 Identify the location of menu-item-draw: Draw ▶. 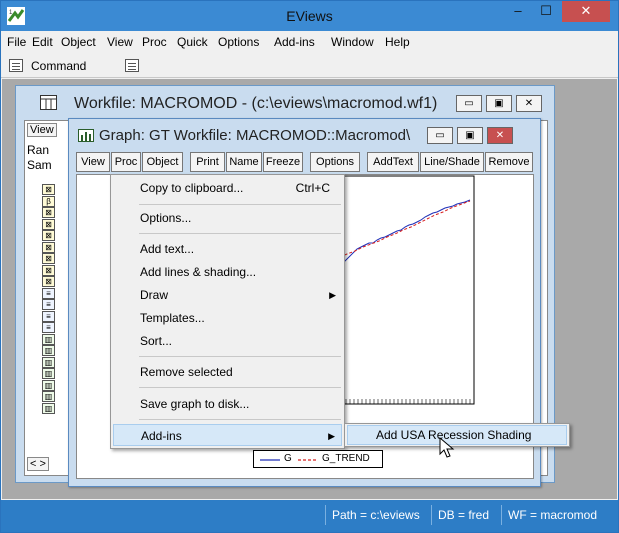
(227, 295).